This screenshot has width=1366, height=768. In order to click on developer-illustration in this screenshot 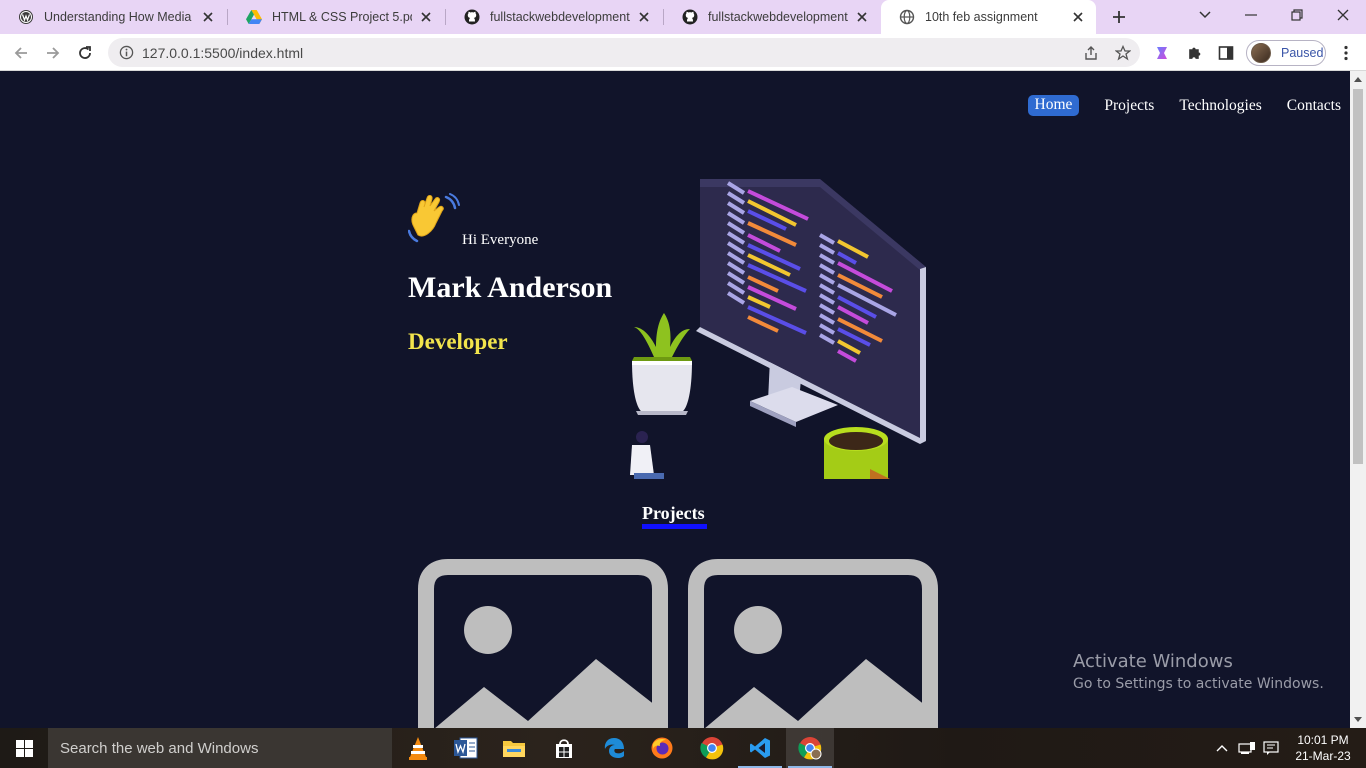, I will do `click(764, 331)`.